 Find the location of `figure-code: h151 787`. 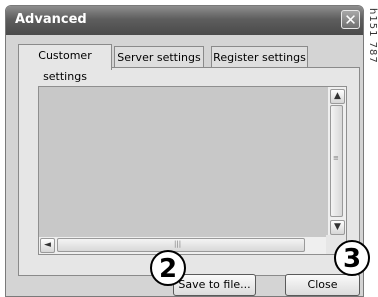

figure-code: h151 787 is located at coordinates (372, 36).